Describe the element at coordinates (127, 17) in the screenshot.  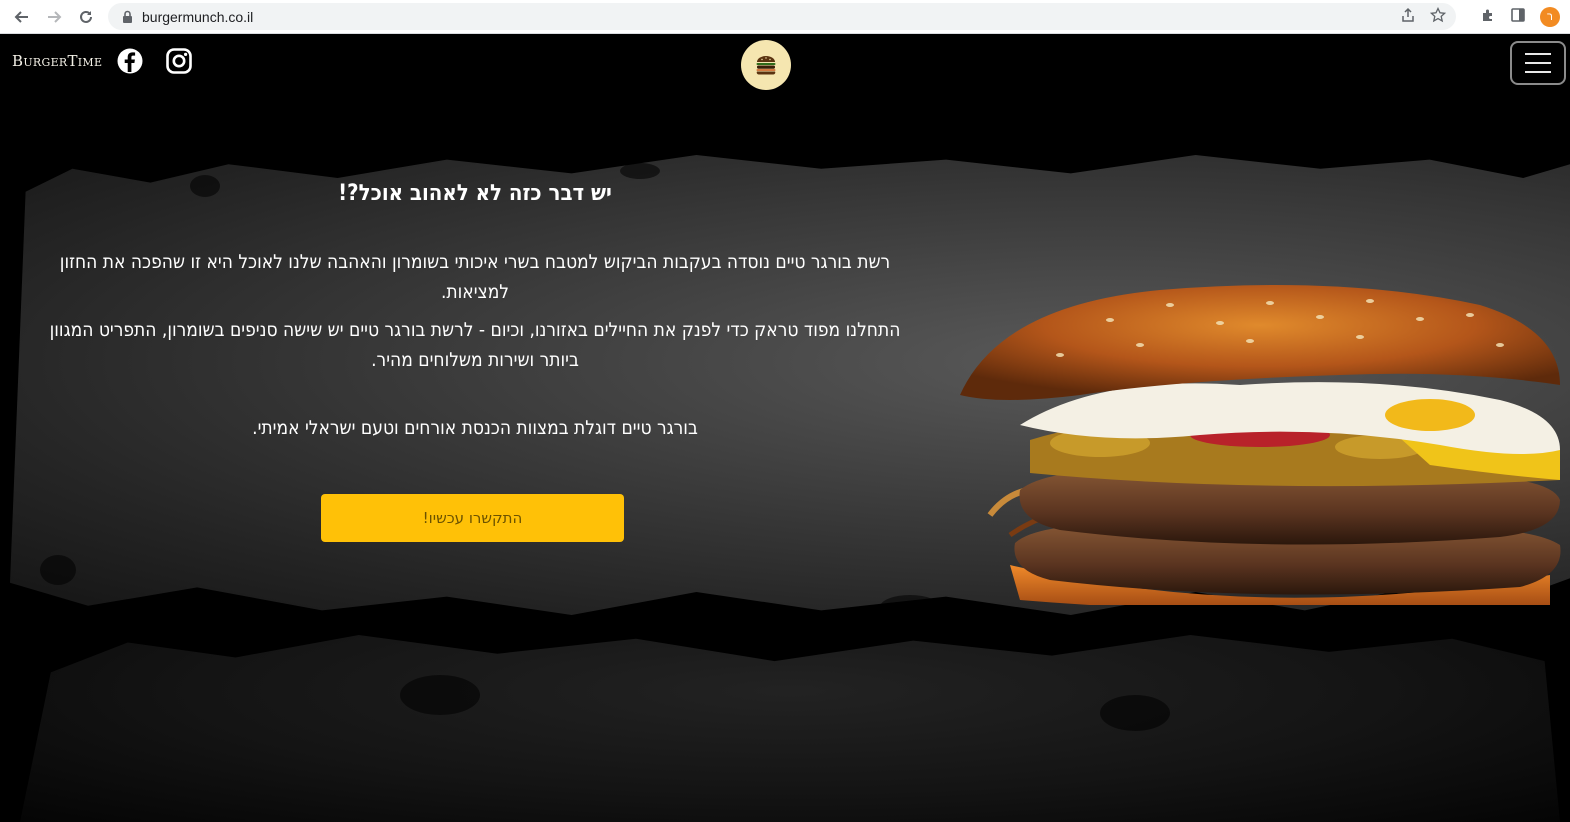
I see `lock-icon` at that location.